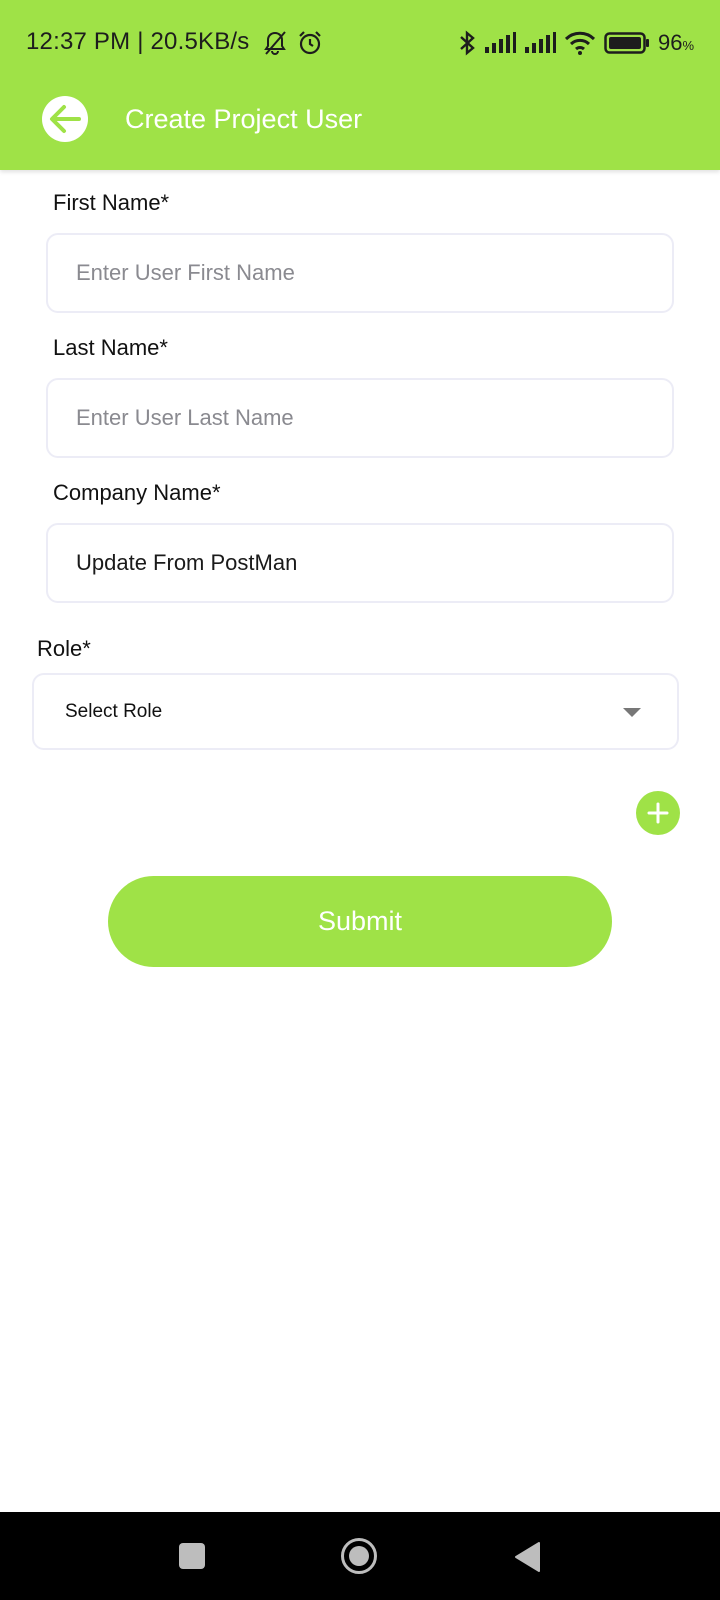  Describe the element at coordinates (360, 273) in the screenshot. I see `first-name-field` at that location.